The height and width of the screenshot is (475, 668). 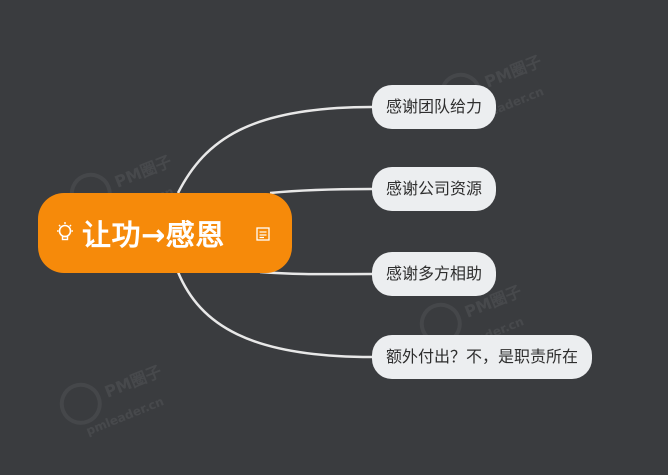 I want to click on subtopic-node: 感谢多方相助, so click(x=434, y=274).